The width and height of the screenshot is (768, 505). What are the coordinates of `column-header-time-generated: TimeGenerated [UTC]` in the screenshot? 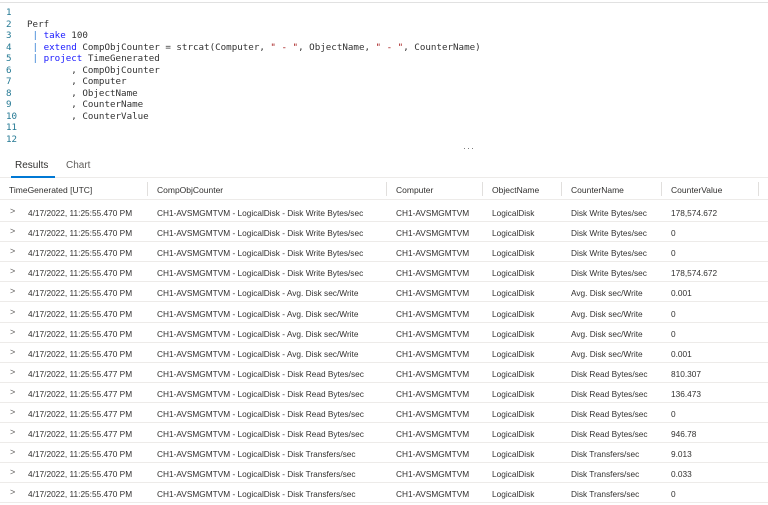 It's located at (50, 190).